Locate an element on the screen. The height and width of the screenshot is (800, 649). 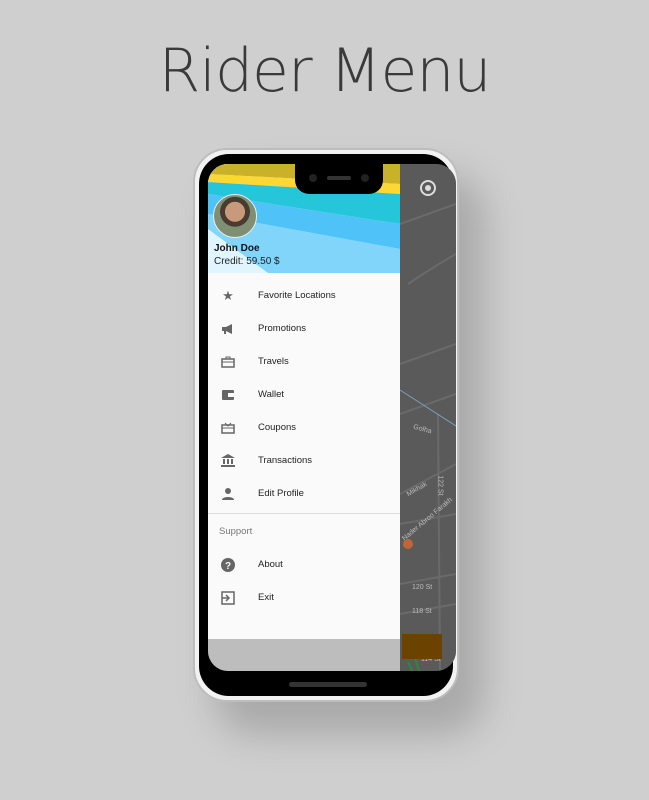
speaker-grille is located at coordinates (339, 178).